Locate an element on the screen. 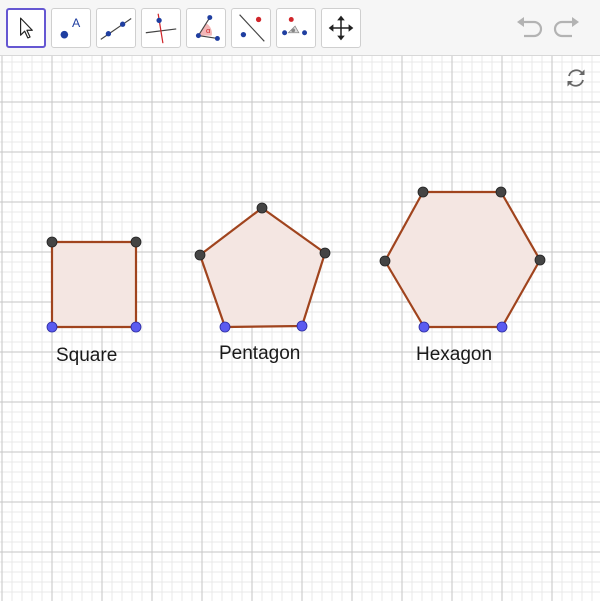 The width and height of the screenshot is (600, 601). toolbar: A α is located at coordinates (300, 28).